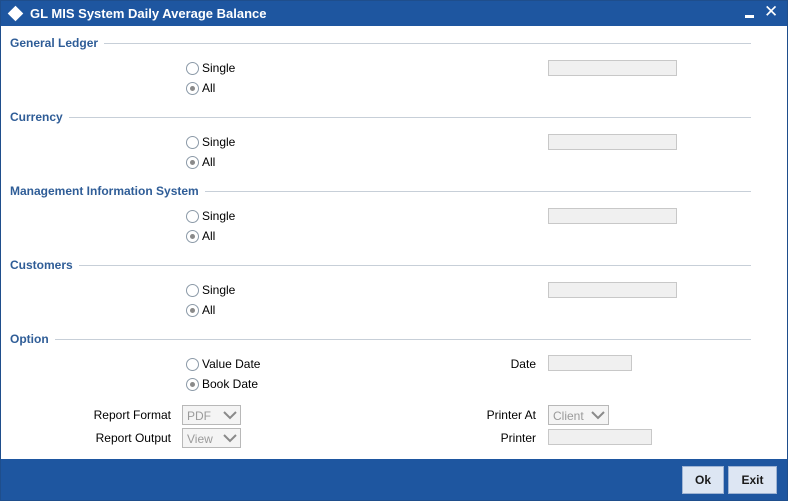 The image size is (788, 501). I want to click on date-field, so click(590, 363).